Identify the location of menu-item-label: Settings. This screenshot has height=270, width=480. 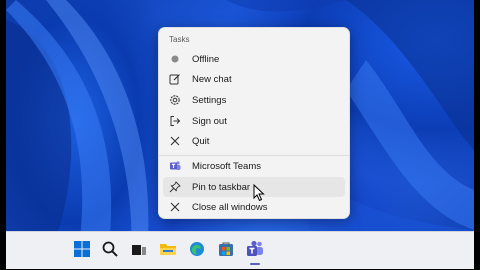
(209, 100).